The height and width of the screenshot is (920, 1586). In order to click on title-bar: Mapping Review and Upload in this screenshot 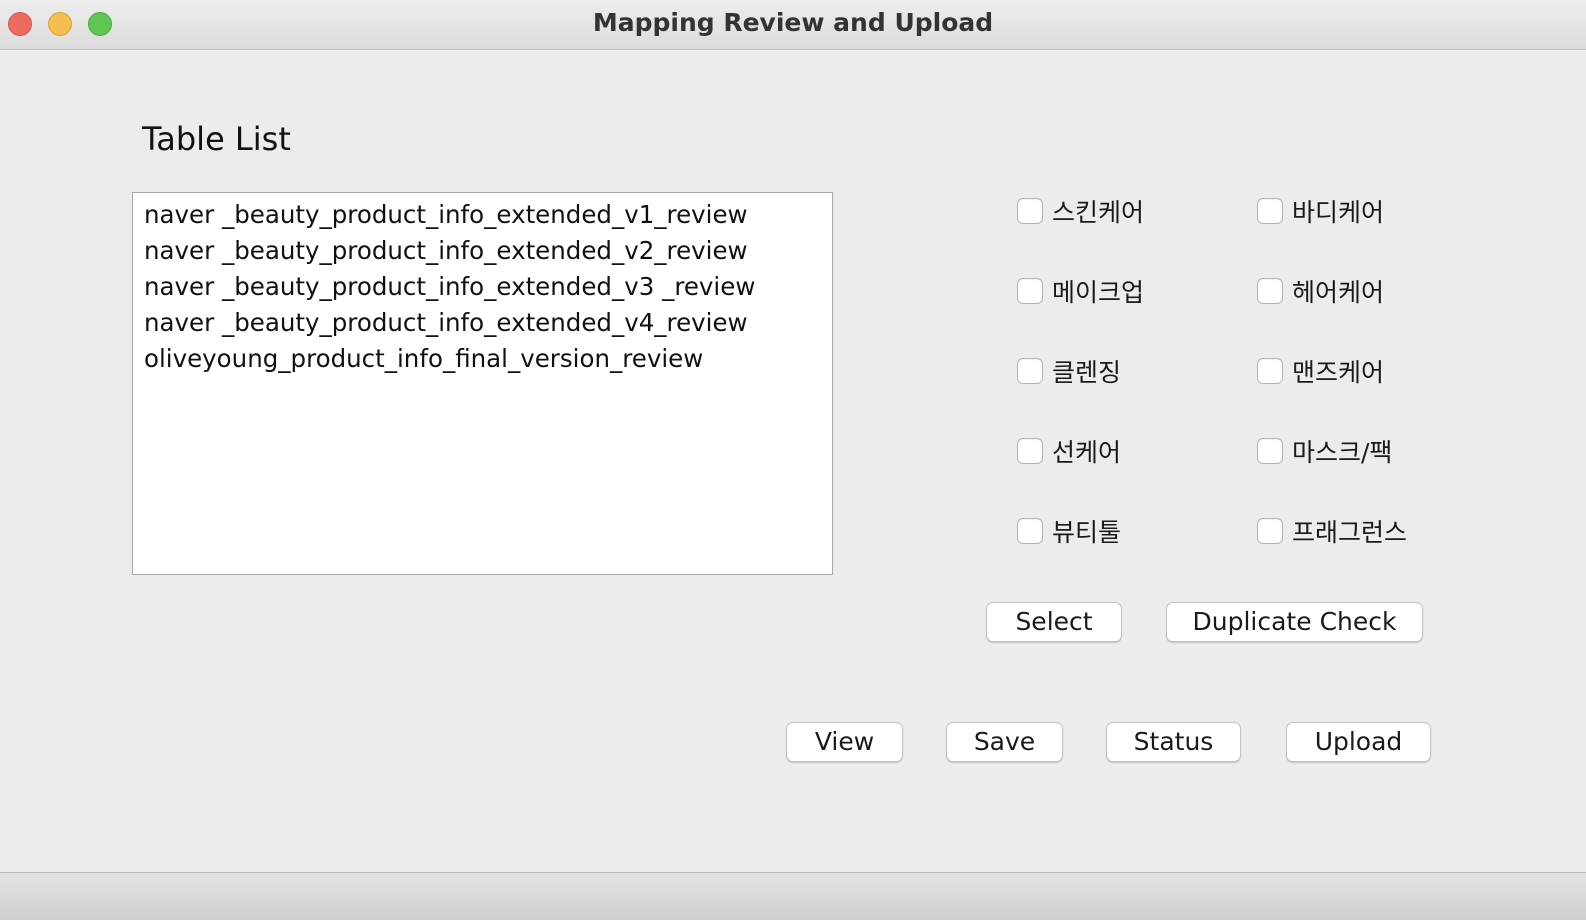, I will do `click(793, 25)`.